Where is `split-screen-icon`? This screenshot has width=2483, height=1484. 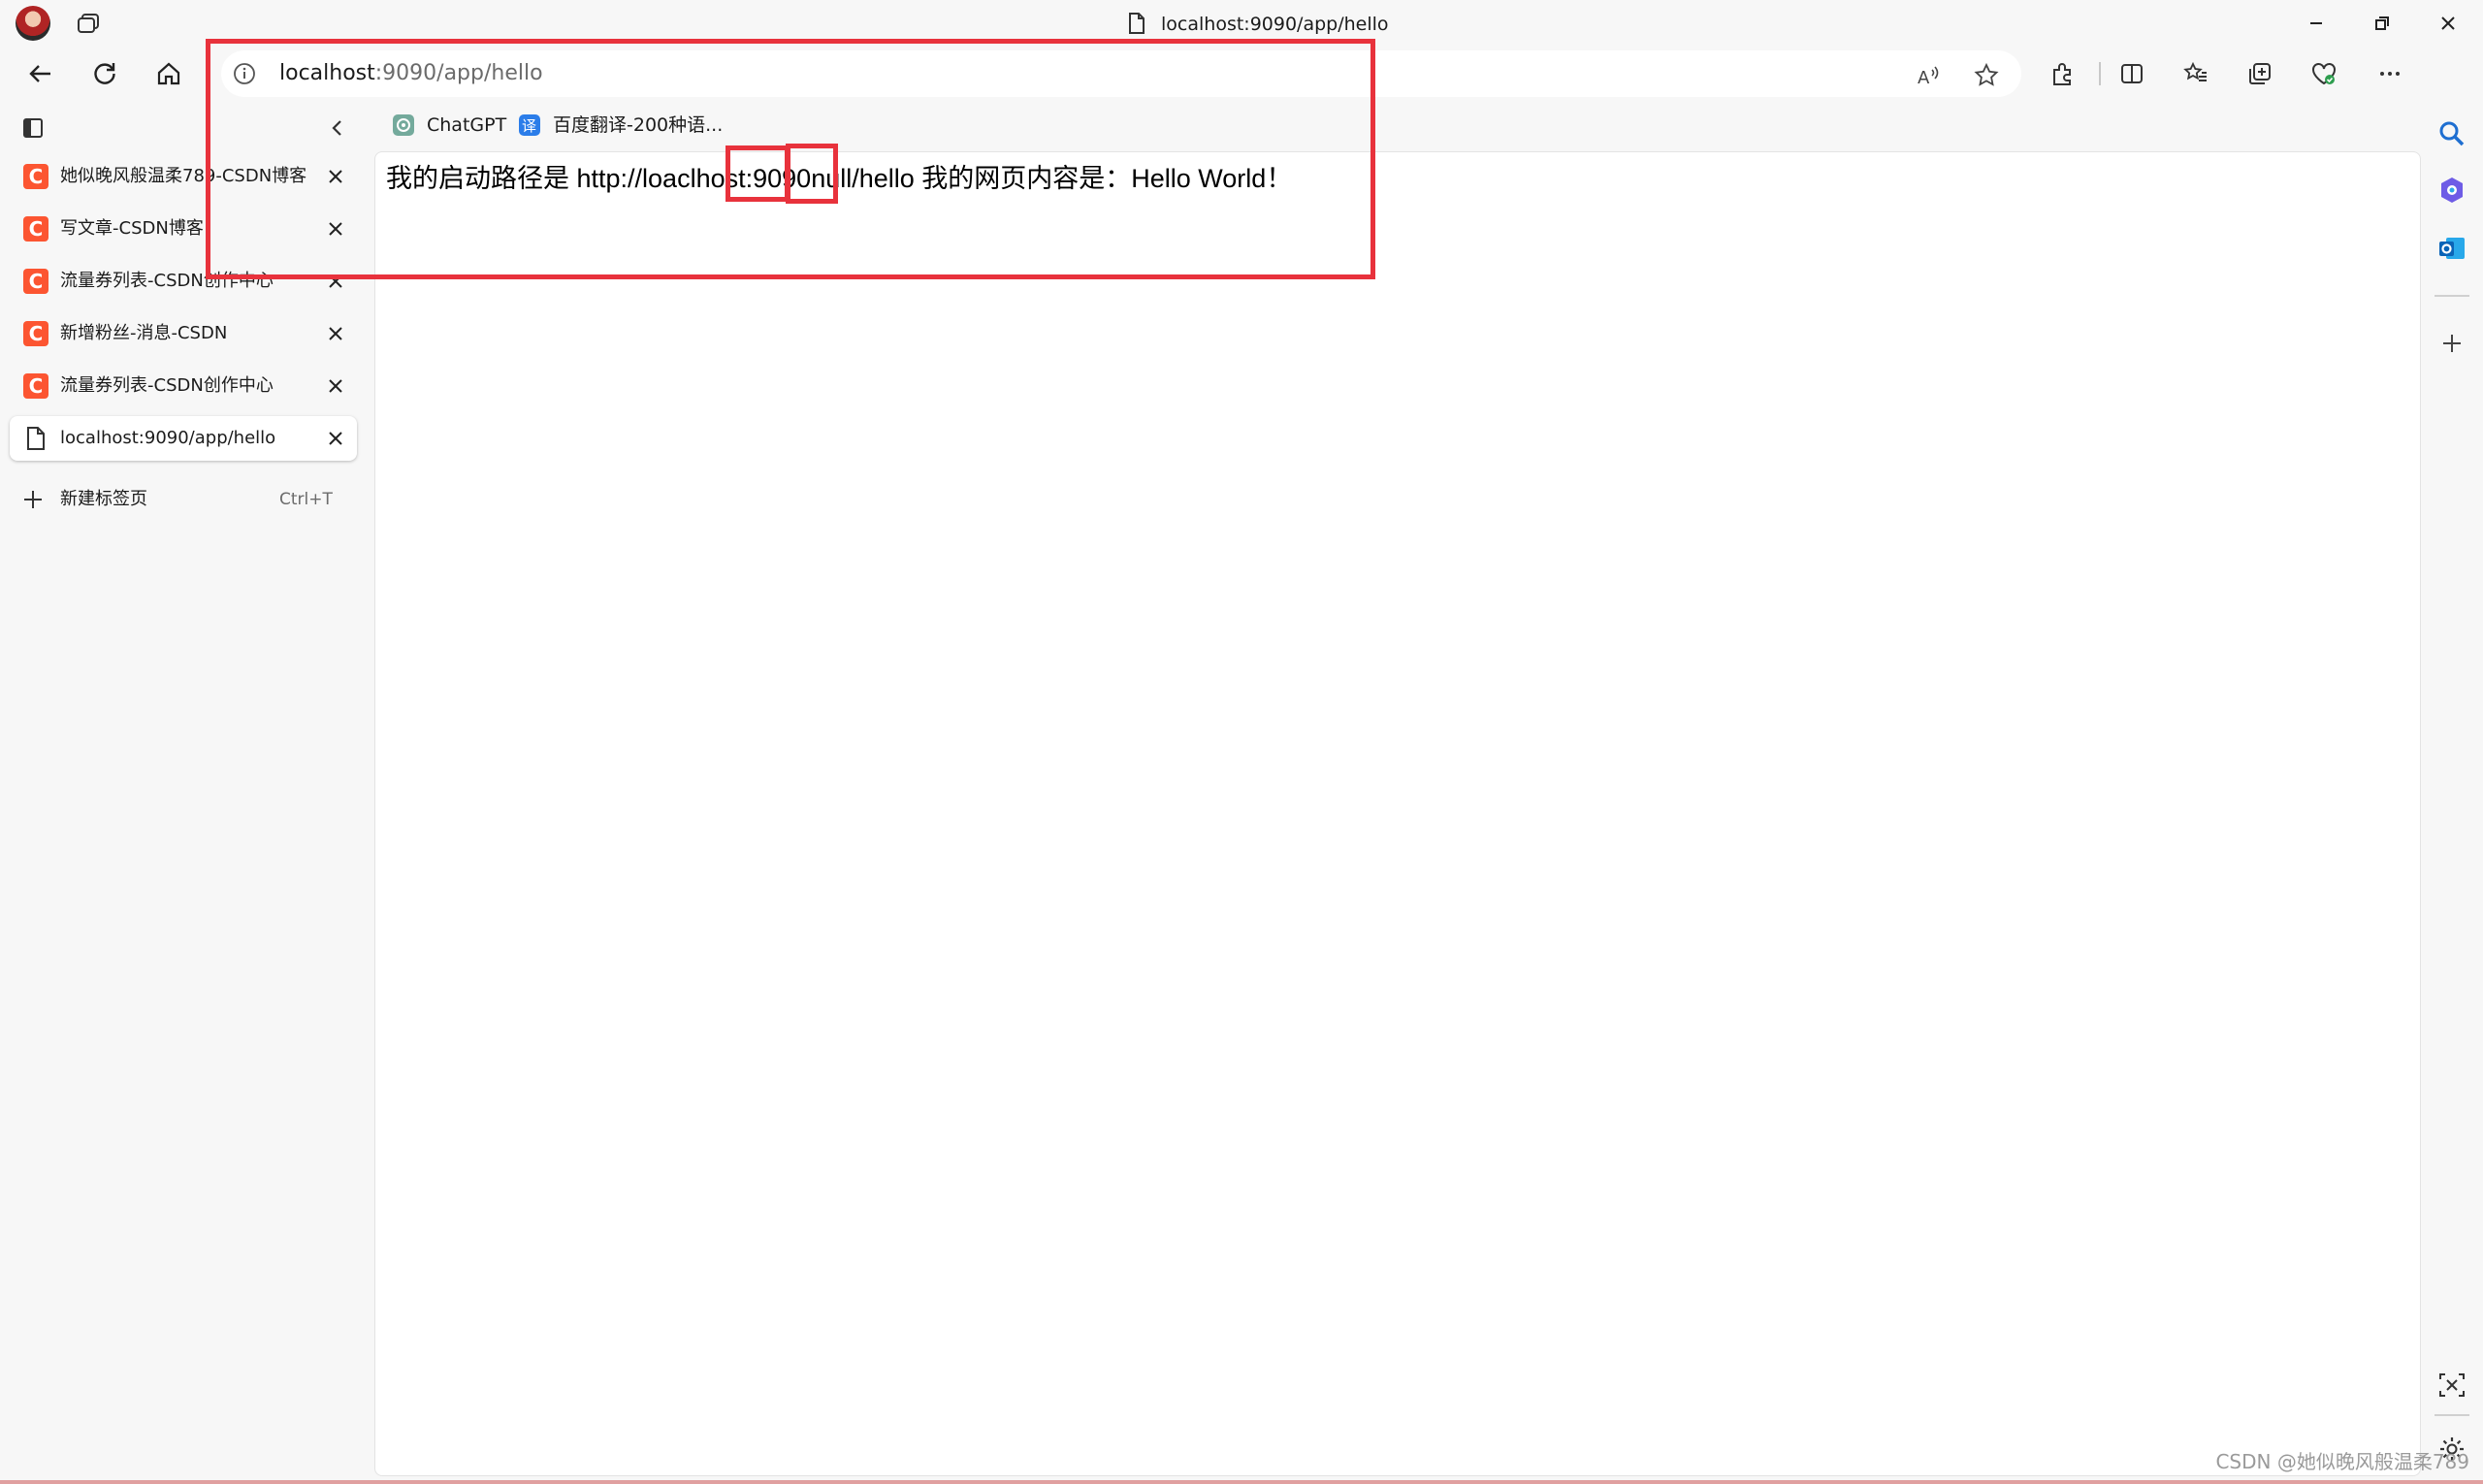
split-screen-icon is located at coordinates (2132, 74).